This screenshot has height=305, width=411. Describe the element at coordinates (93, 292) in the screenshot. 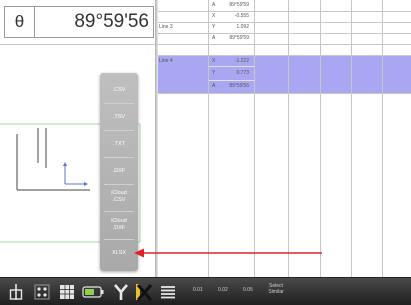

I see `battery-icon` at that location.